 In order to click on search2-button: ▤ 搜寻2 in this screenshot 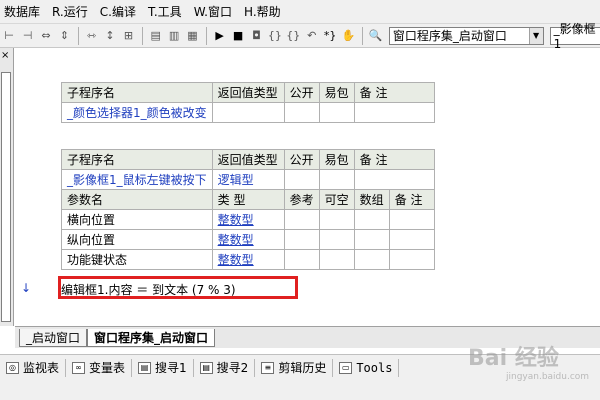, I will do `click(225, 367)`.